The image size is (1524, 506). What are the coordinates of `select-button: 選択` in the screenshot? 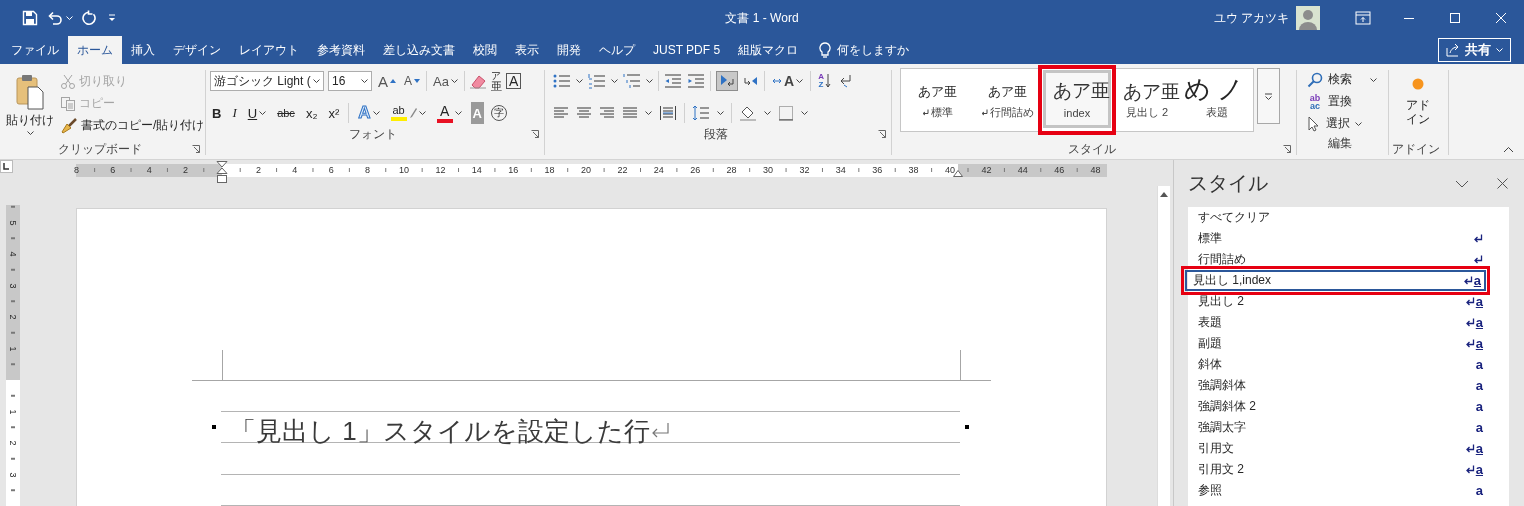 It's located at (1348, 123).